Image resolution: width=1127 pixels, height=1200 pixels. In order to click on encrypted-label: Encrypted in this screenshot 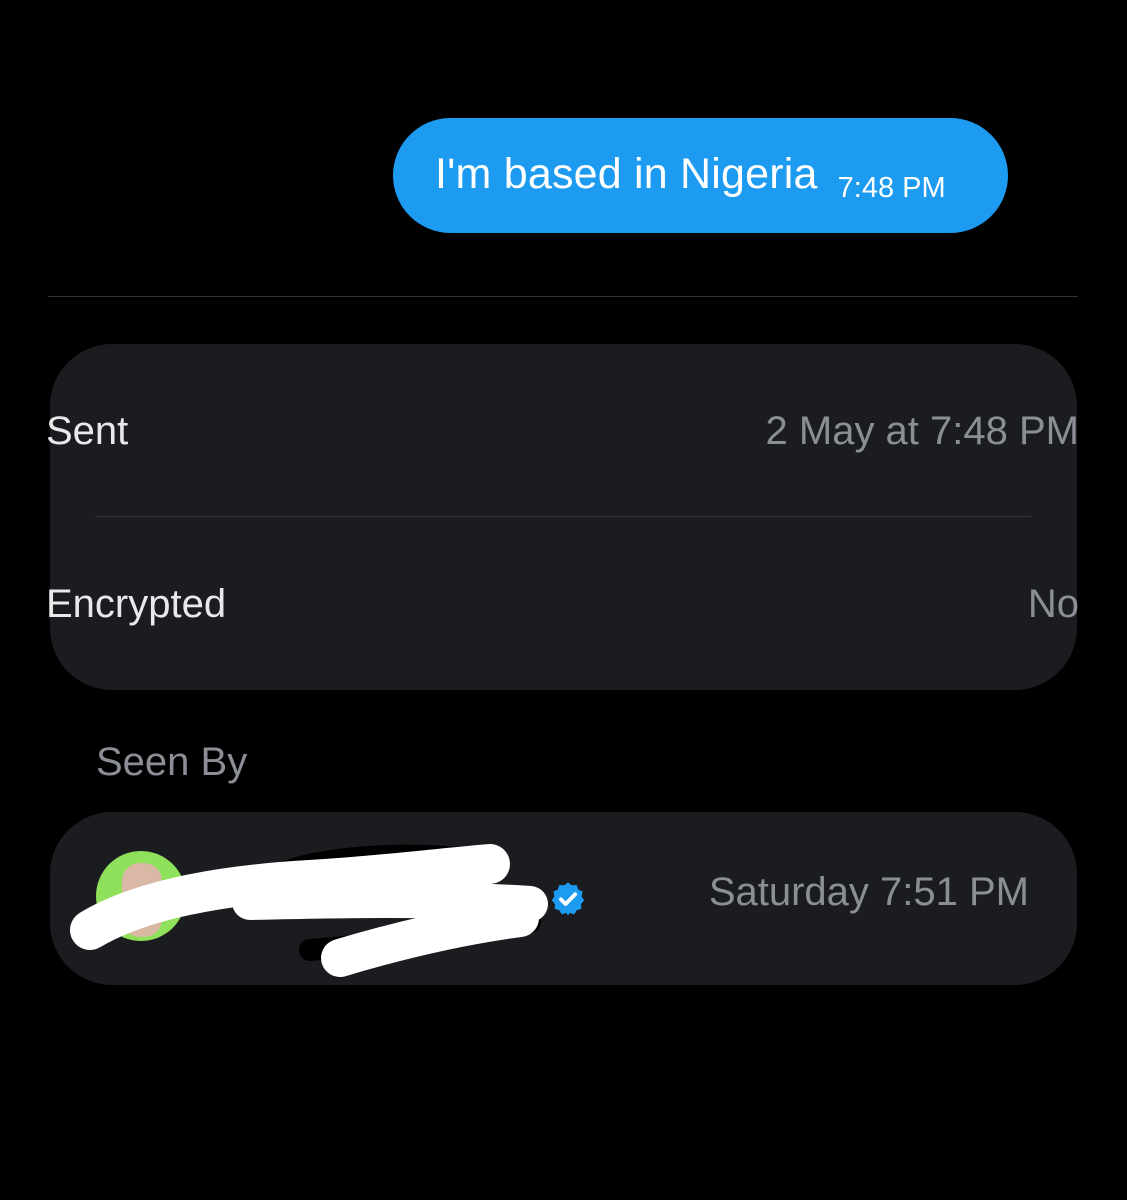, I will do `click(136, 603)`.